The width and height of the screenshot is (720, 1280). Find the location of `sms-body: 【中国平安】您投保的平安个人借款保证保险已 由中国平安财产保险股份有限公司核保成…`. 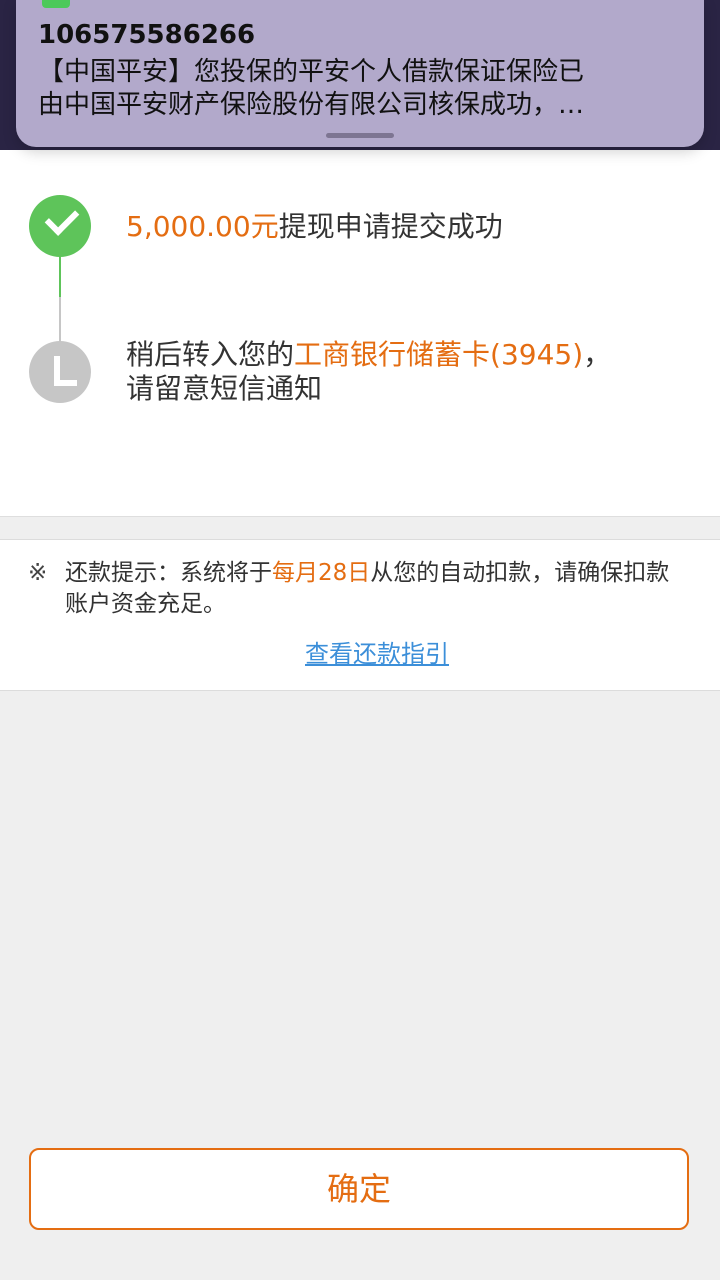

sms-body: 【中国平安】您投保的平安个人借款保证保险已 由中国平安财产保险股份有限公司核保成… is located at coordinates (358, 89).